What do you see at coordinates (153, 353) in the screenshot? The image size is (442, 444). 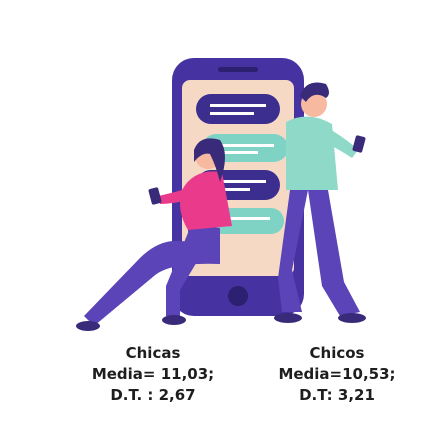 I see `girls-label: Chicas` at bounding box center [153, 353].